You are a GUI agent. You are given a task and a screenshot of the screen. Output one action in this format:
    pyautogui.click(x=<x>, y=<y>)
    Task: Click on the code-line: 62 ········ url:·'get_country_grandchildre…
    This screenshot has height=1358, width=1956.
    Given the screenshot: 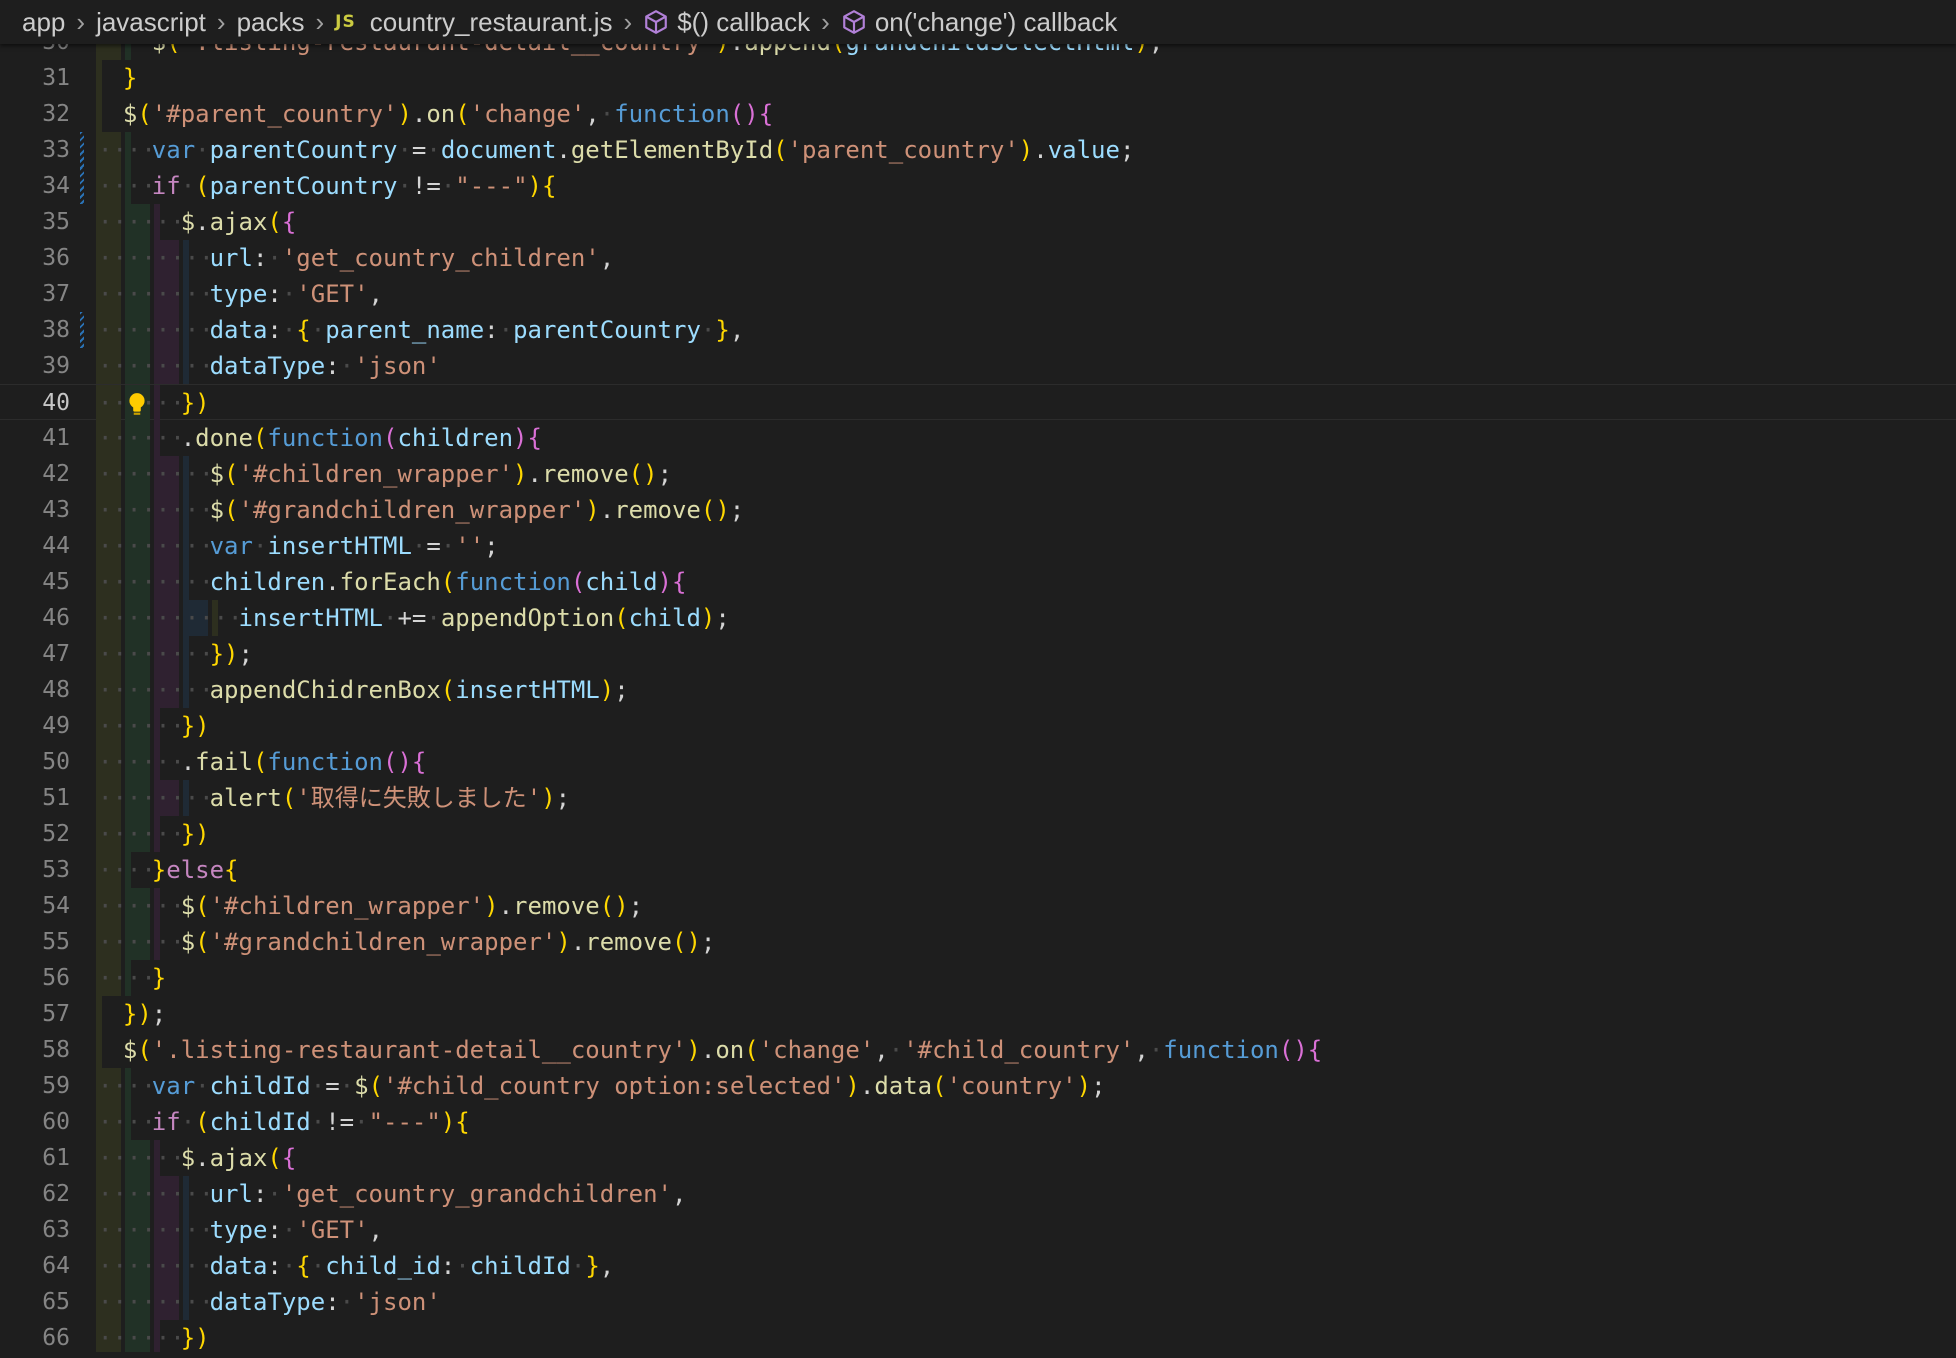 What is the action you would take?
    pyautogui.click(x=978, y=1194)
    